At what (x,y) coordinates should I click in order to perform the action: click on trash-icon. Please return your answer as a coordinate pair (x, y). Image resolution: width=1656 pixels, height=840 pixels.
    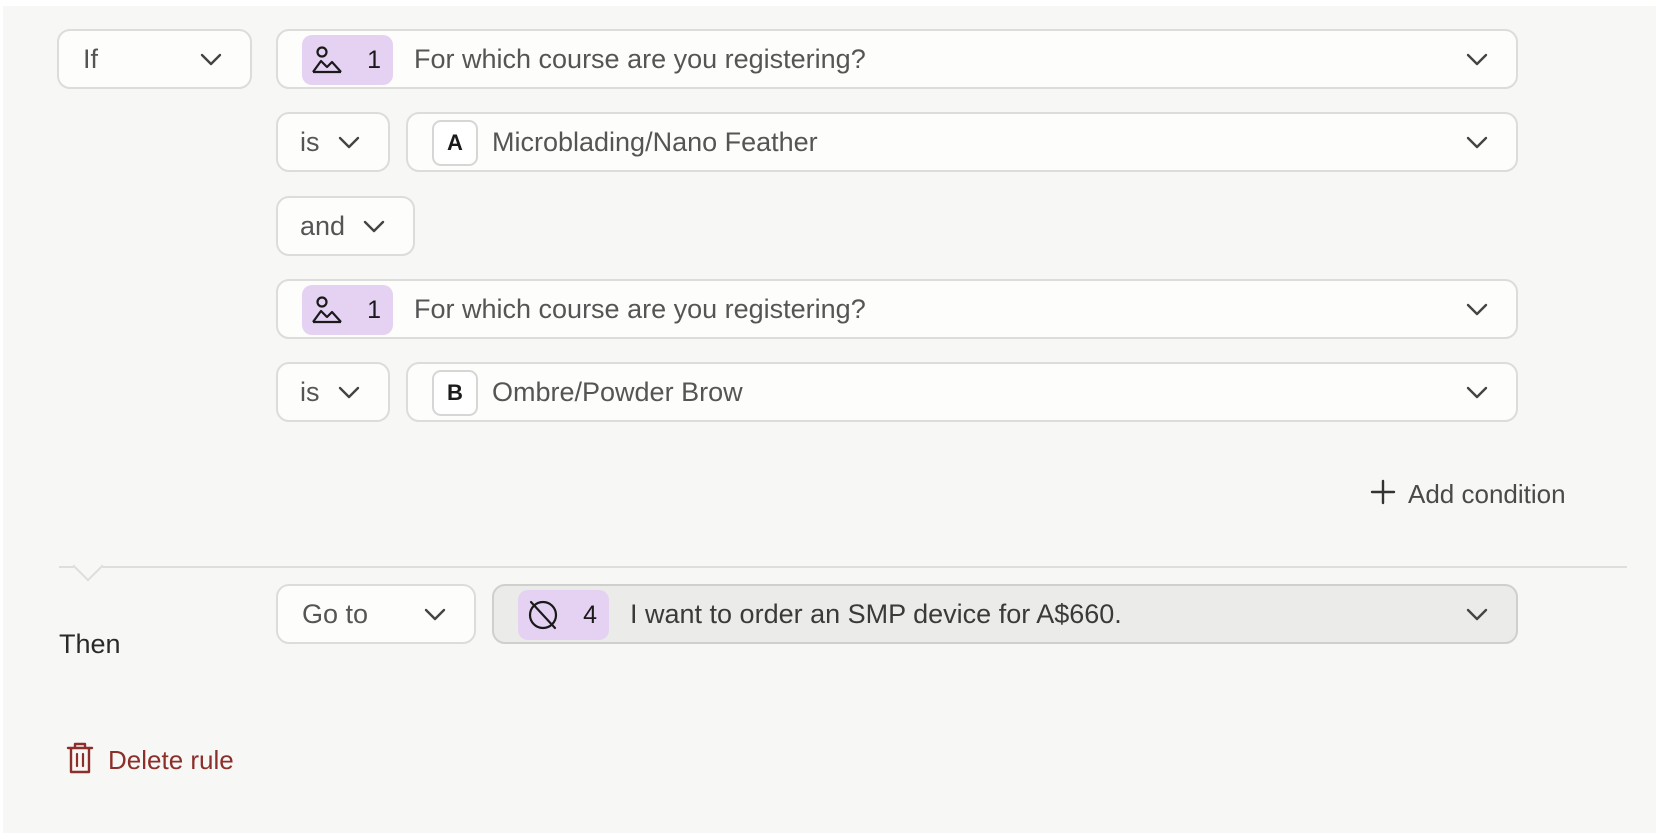
    Looking at the image, I should click on (80, 760).